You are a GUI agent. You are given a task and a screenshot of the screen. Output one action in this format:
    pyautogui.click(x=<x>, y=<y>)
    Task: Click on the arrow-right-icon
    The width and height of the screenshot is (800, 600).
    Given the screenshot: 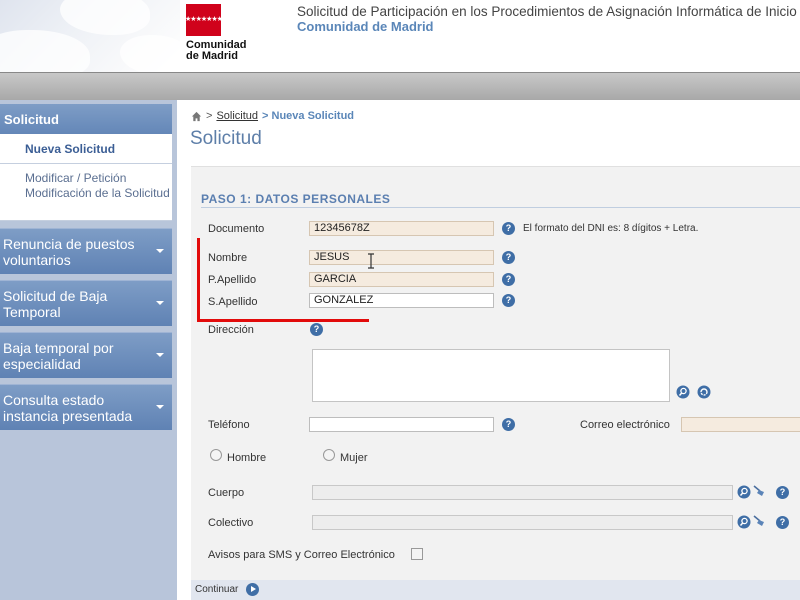 What is the action you would take?
    pyautogui.click(x=252, y=589)
    